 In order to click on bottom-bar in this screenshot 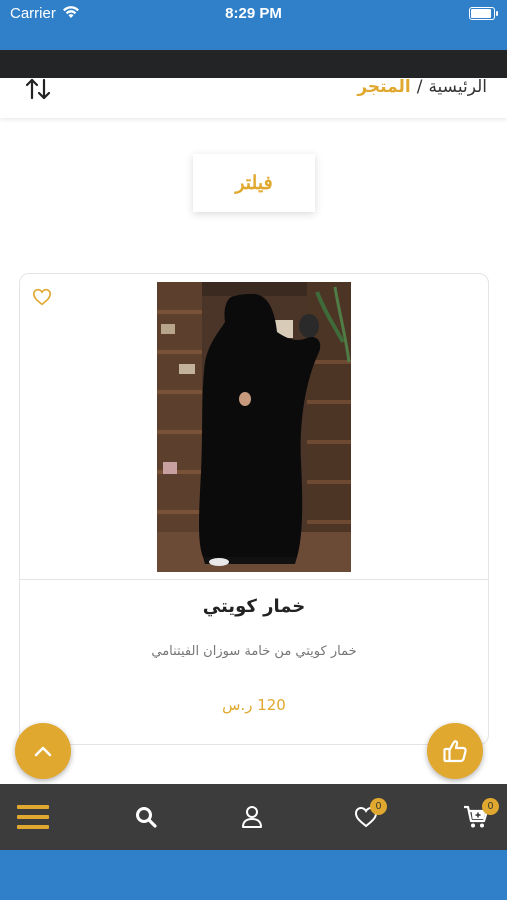, I will do `click(253, 875)`.